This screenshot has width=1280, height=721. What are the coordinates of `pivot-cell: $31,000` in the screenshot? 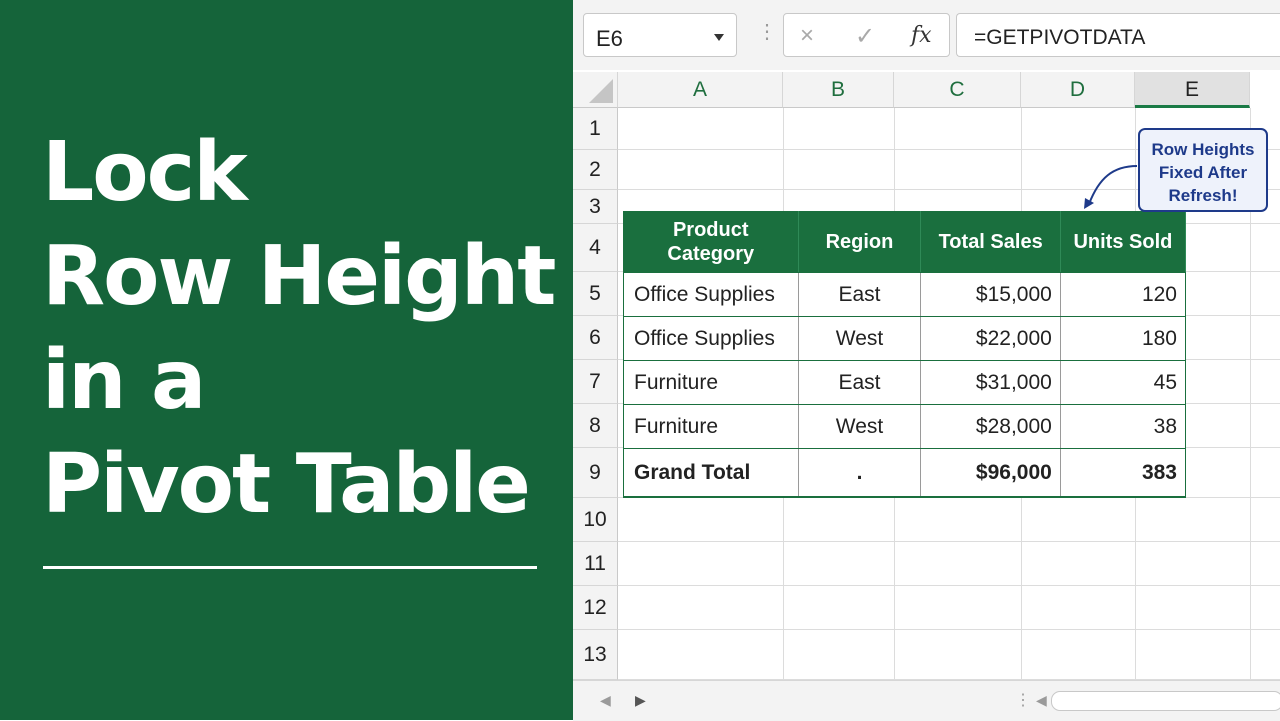 It's located at (990, 382).